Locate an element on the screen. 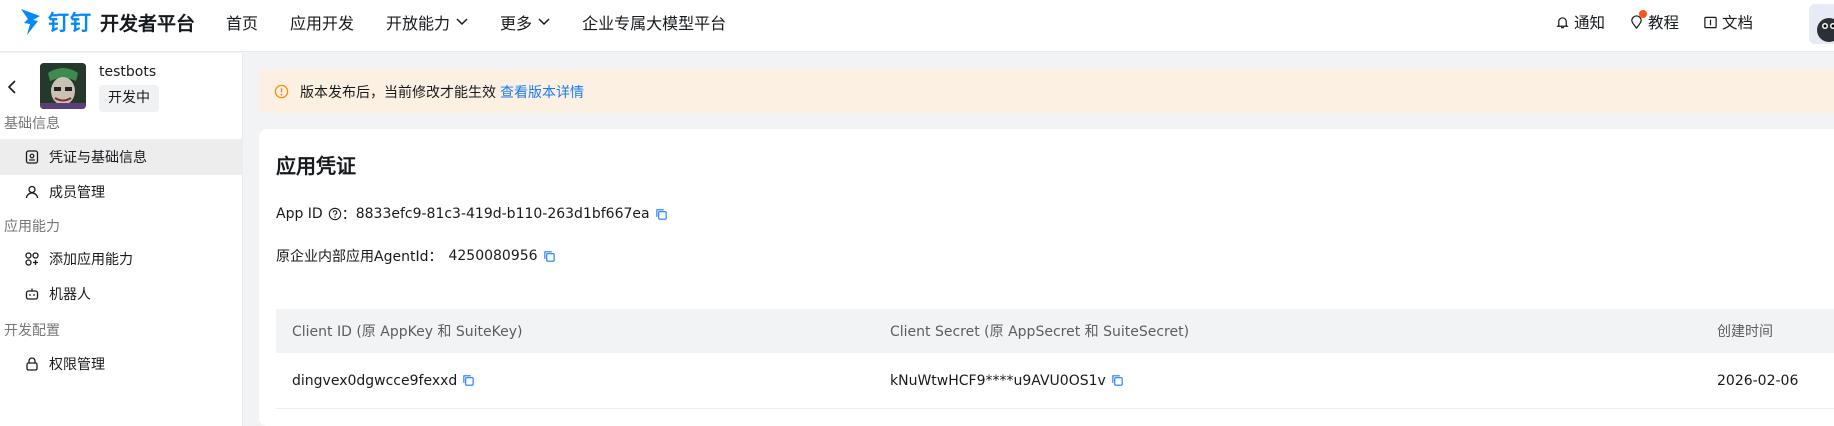  nav-home-label: 首页 is located at coordinates (242, 23).